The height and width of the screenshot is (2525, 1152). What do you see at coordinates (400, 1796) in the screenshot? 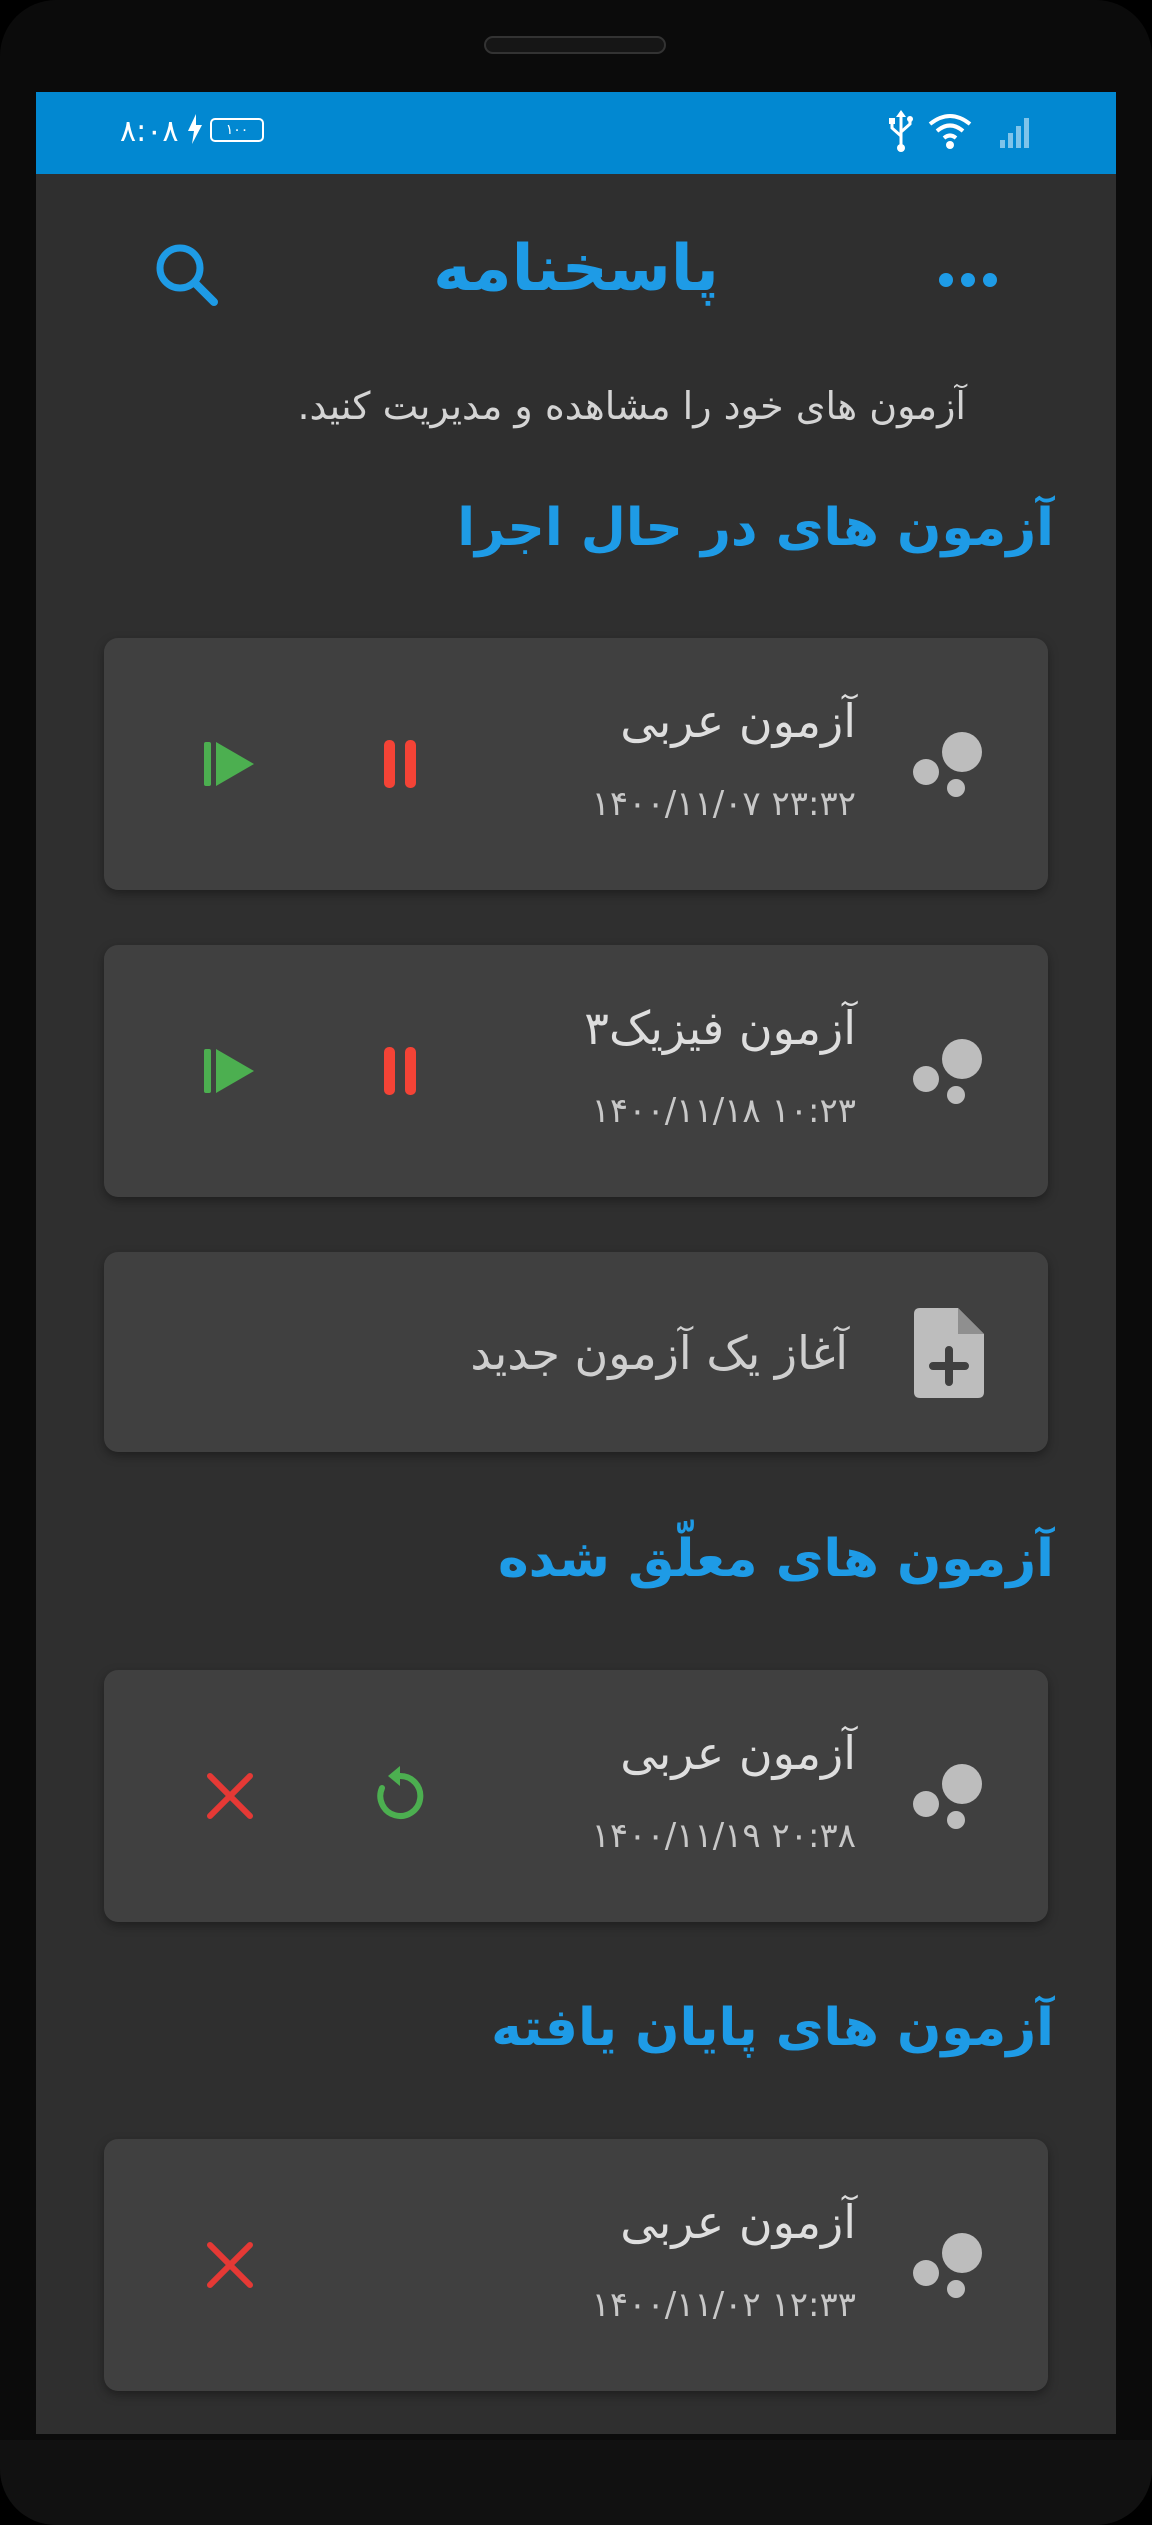
I see `restore-button` at bounding box center [400, 1796].